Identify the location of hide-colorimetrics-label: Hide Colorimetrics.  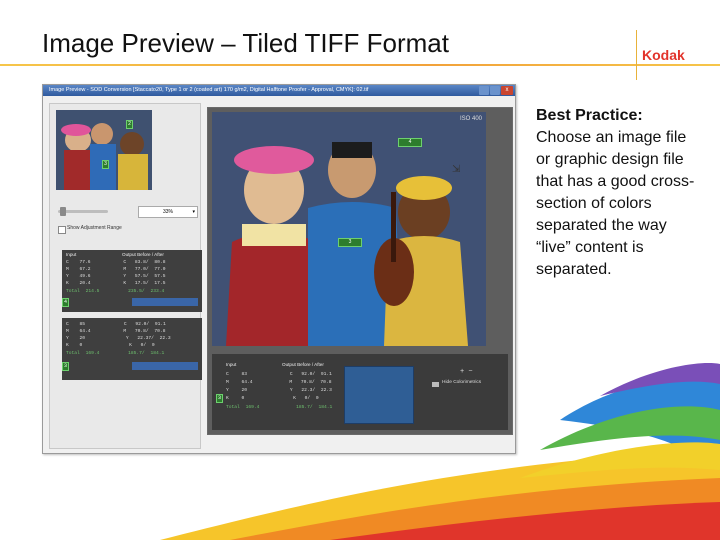
(462, 382).